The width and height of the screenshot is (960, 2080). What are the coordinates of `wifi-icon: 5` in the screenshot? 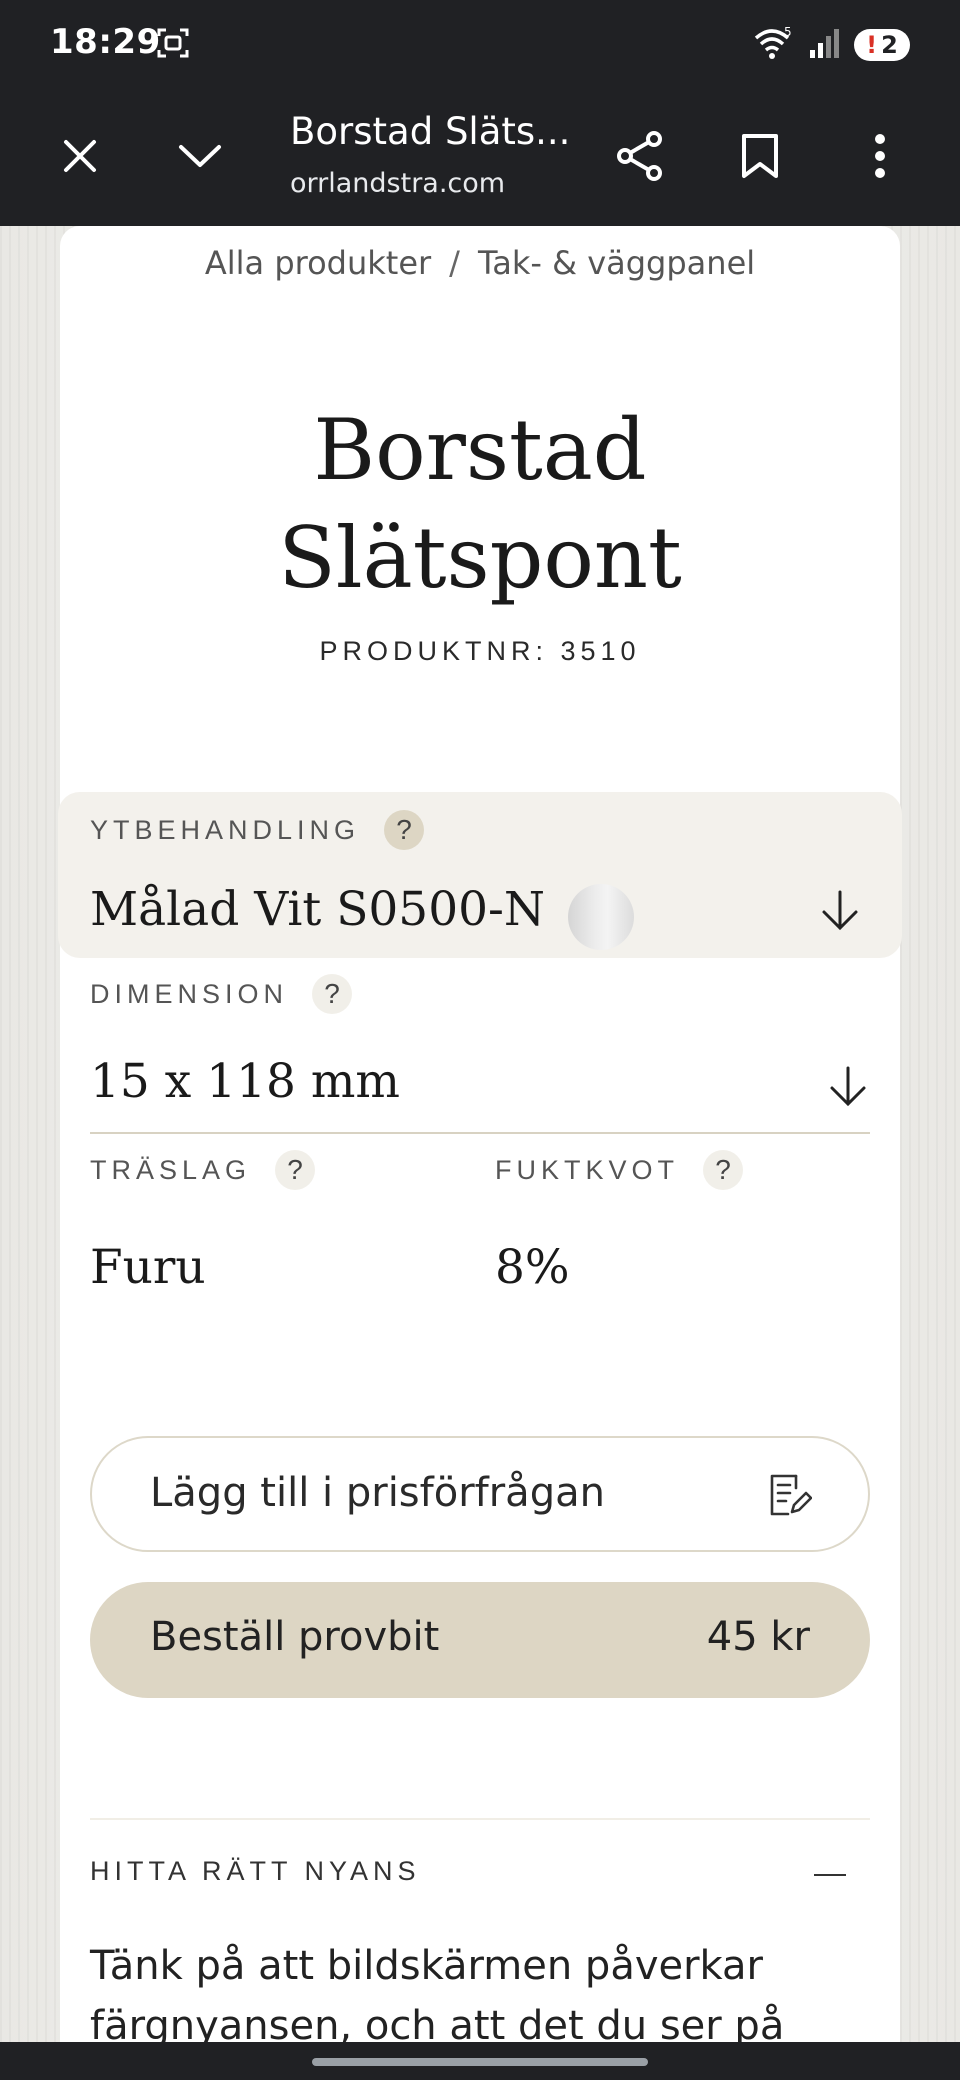 It's located at (774, 44).